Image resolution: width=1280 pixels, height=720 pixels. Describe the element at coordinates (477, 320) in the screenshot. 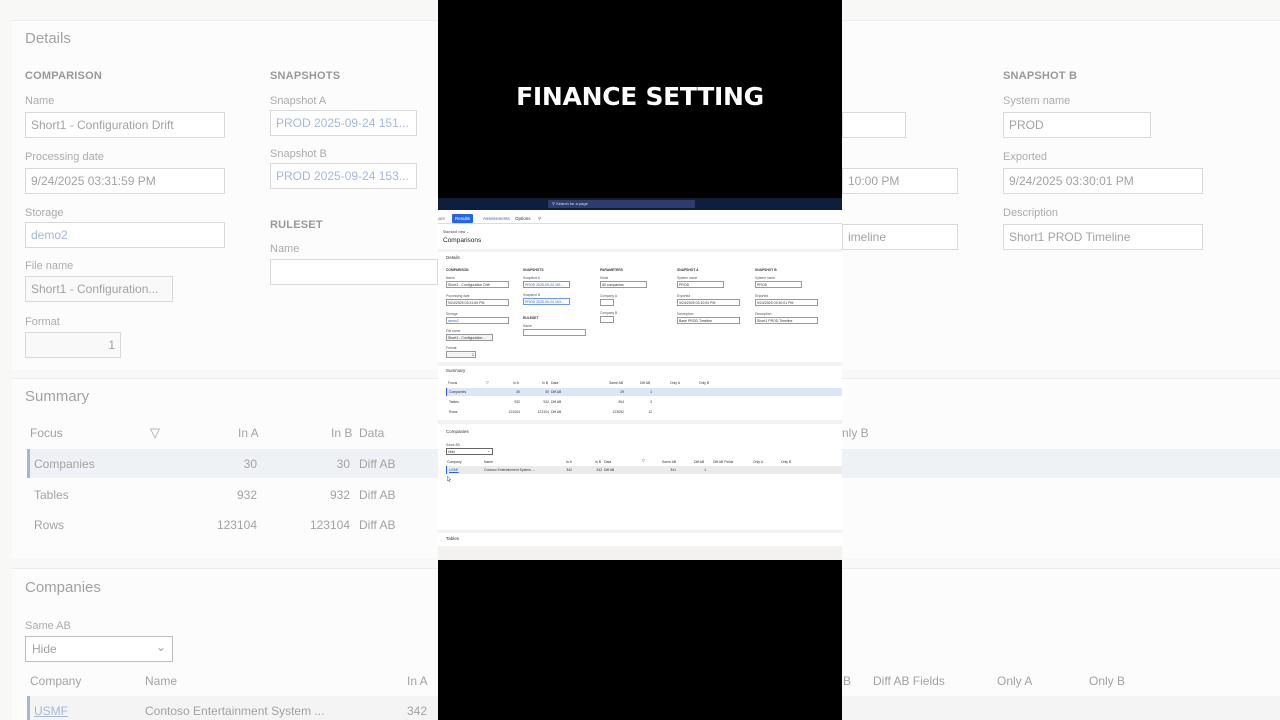

I see `storage-field: demo2` at that location.